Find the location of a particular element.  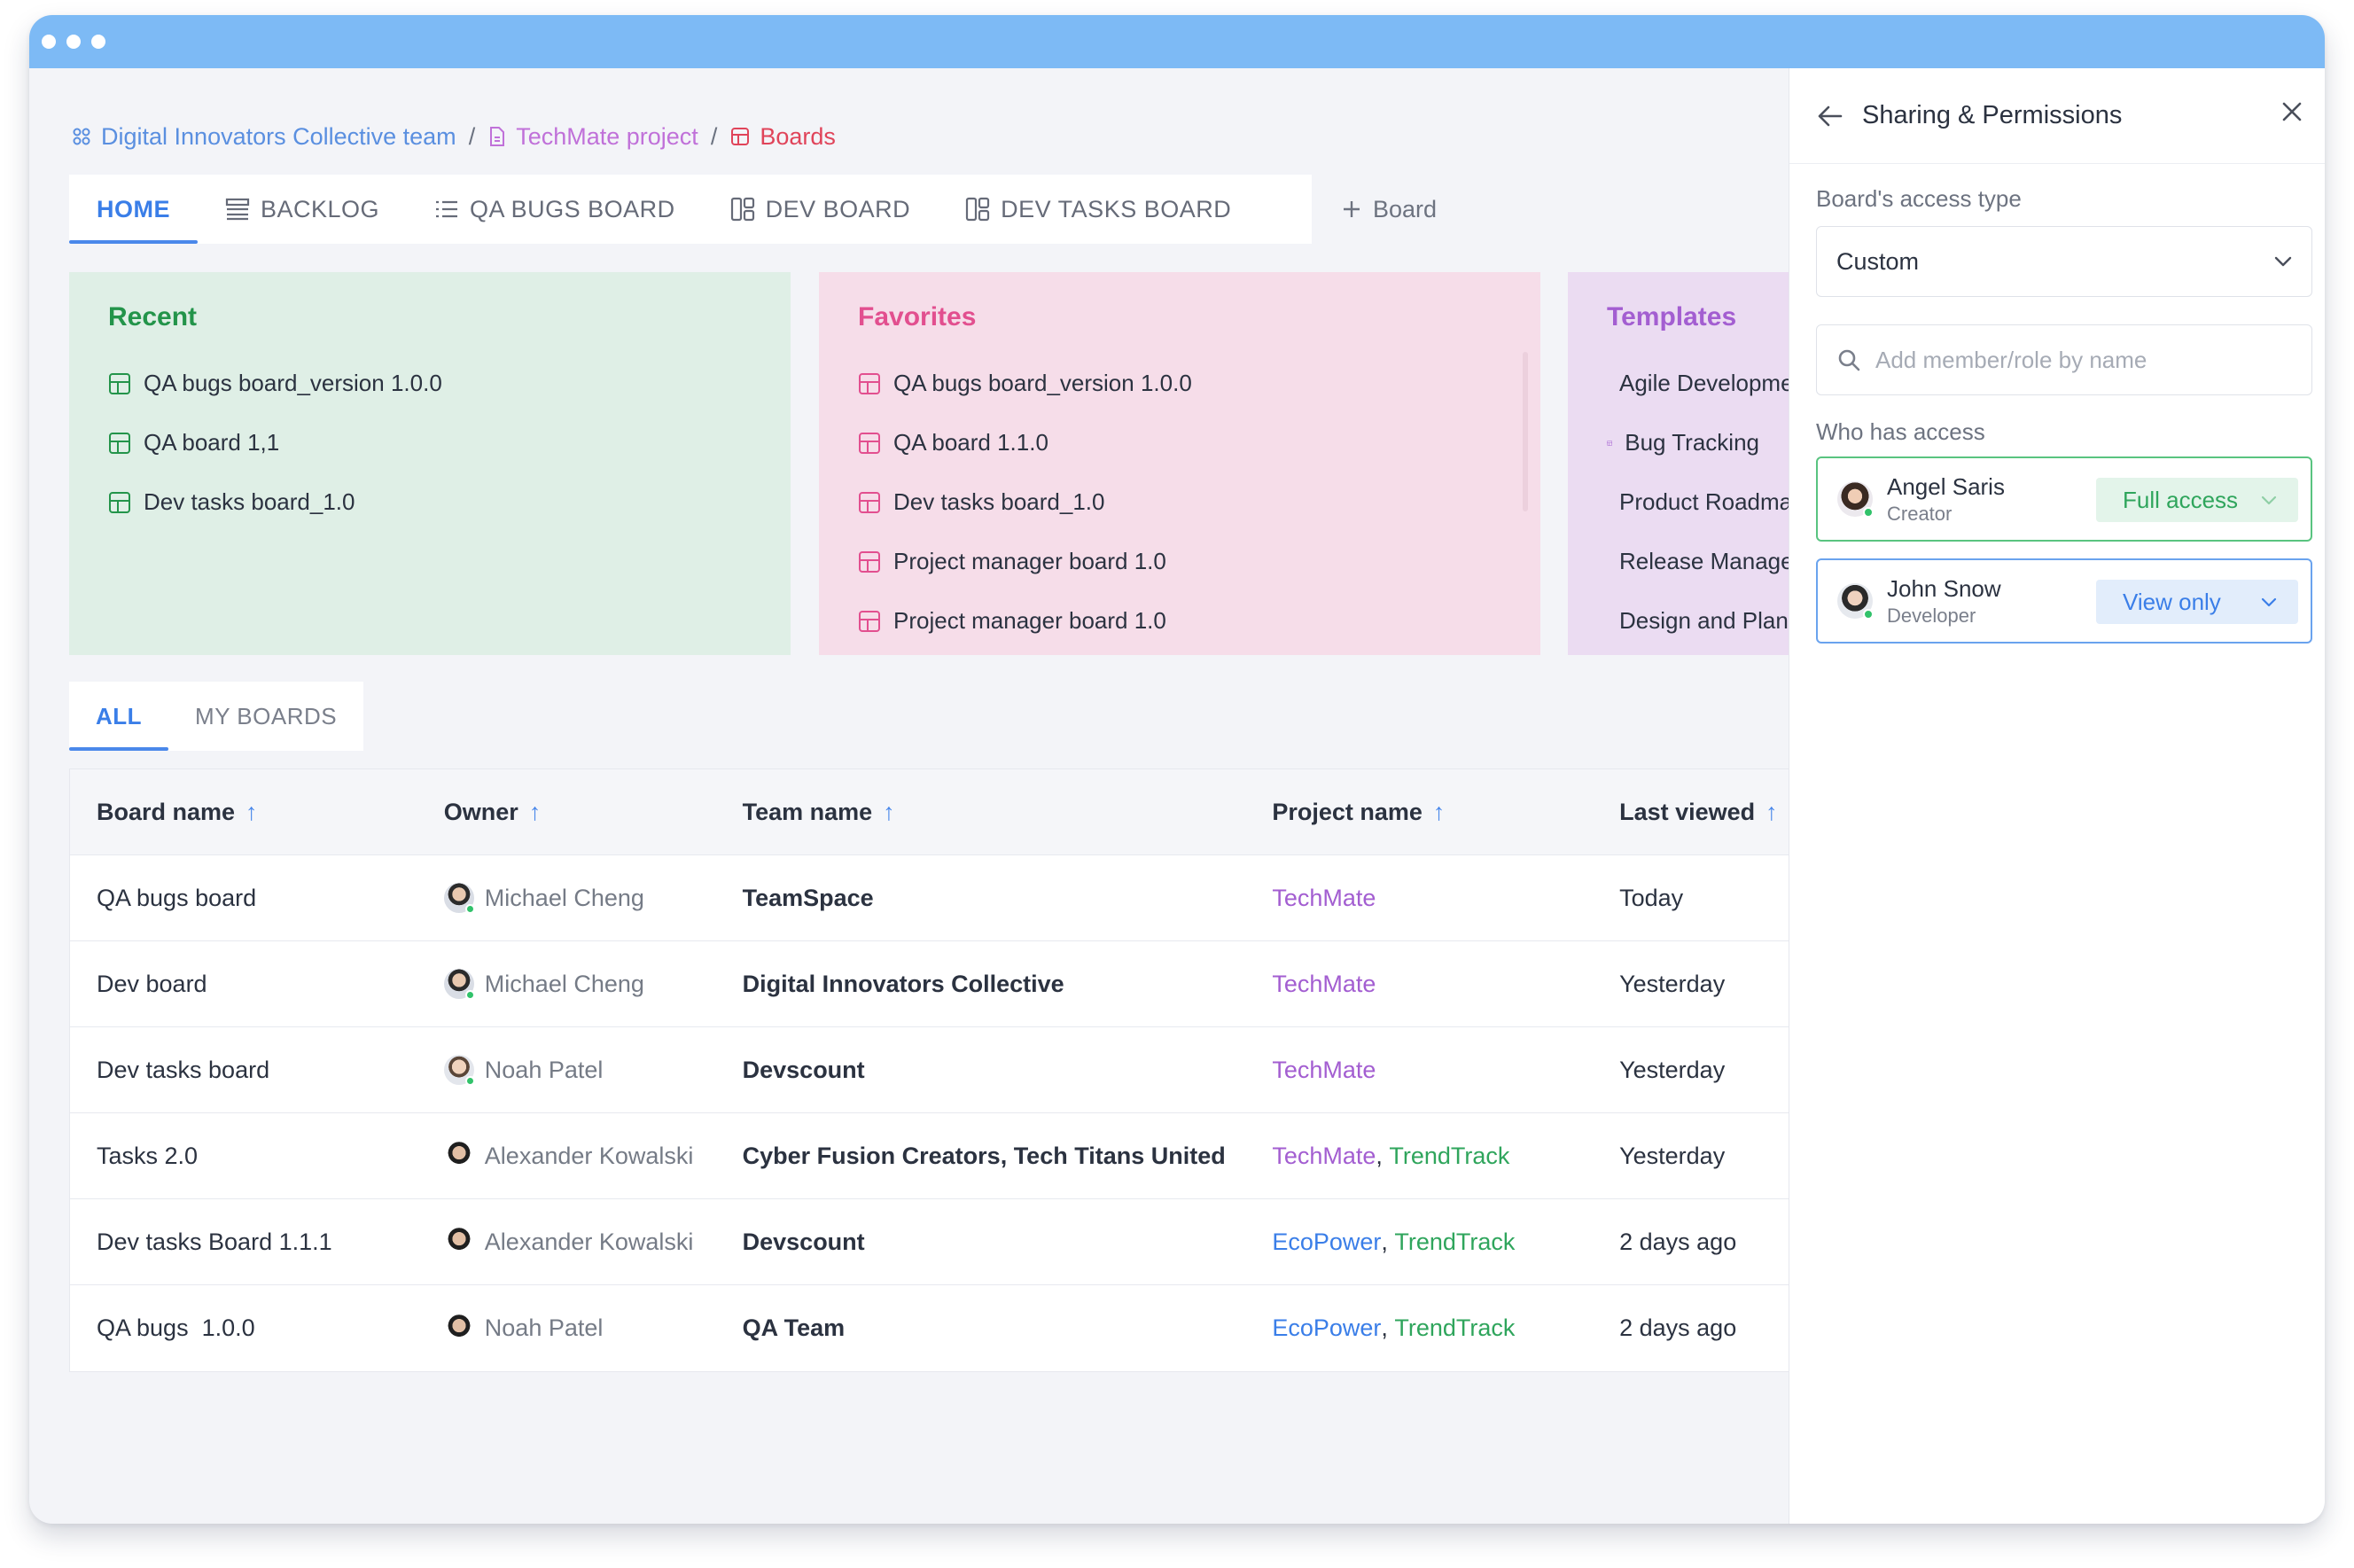

tab-my-boards: MY BOARDS is located at coordinates (265, 716).